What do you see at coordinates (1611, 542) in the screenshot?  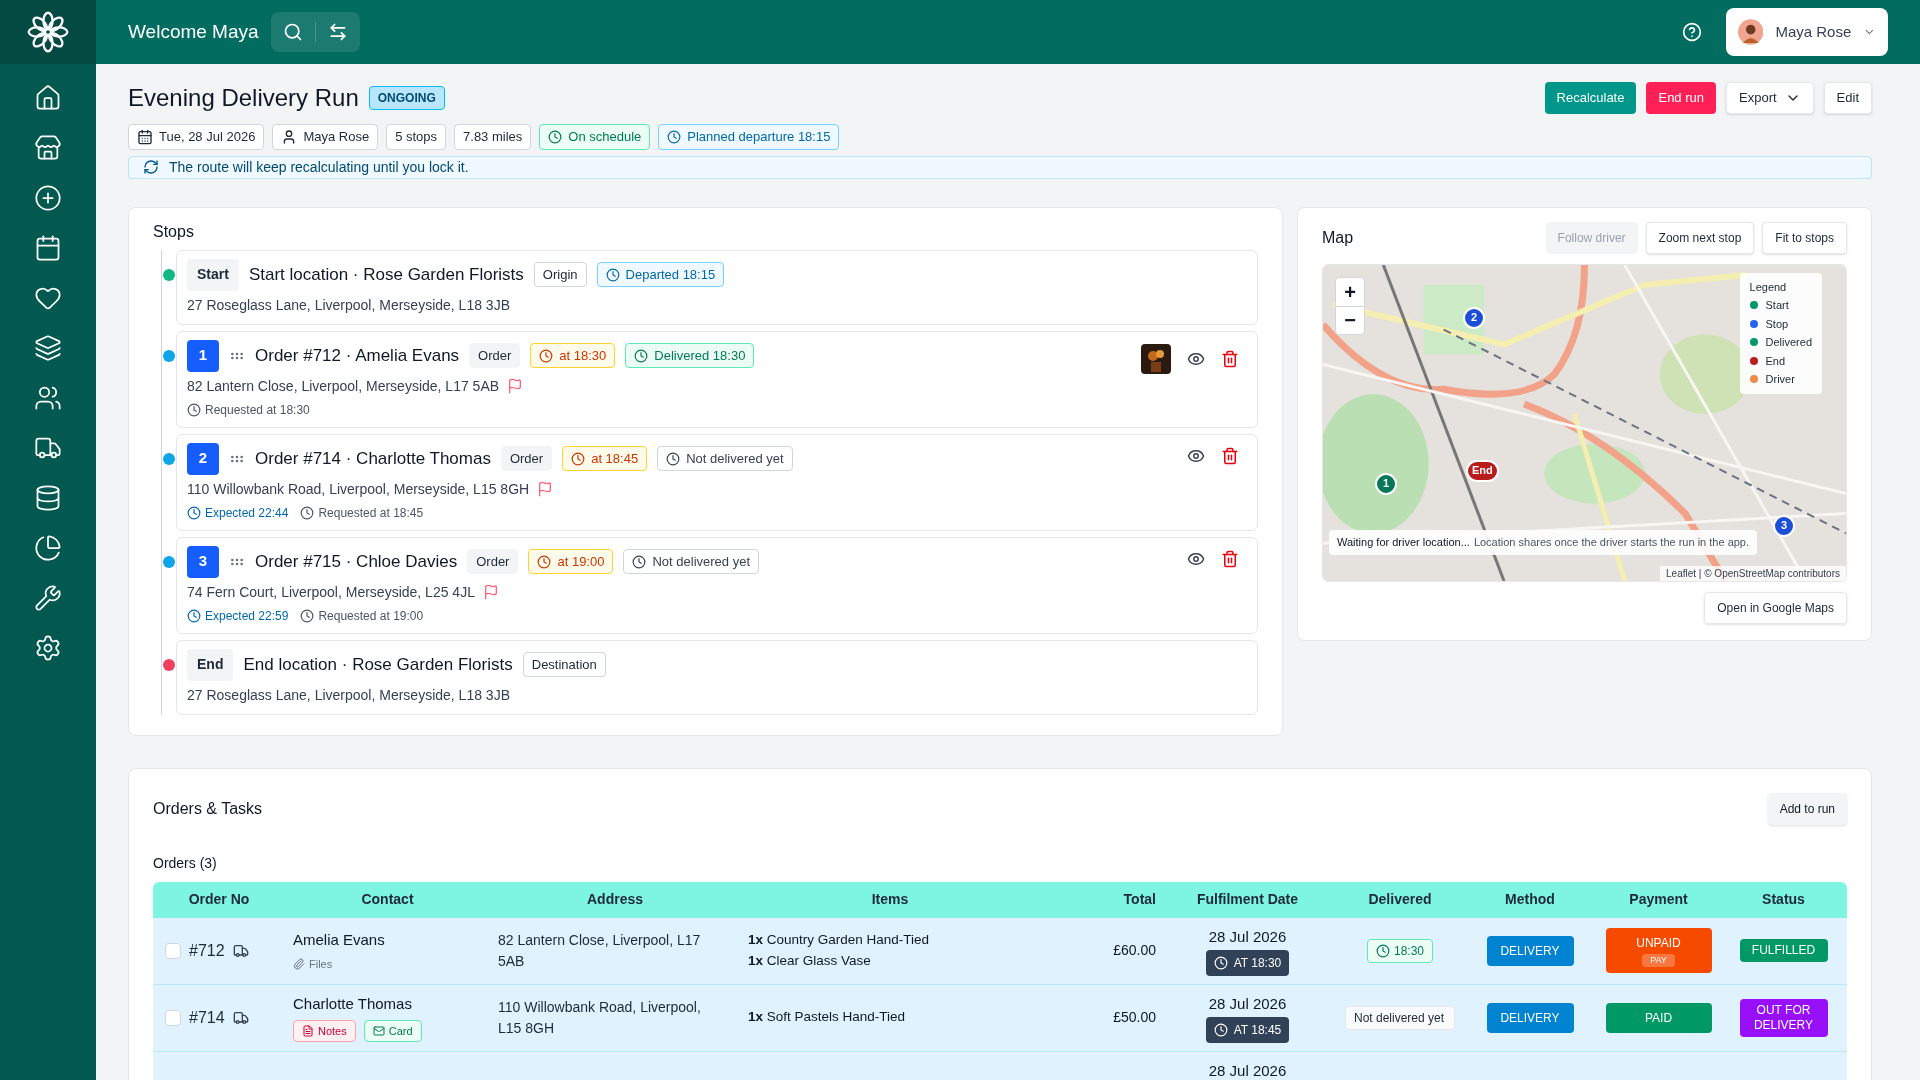 I see `notice-detail: Location shares once the driver starts the run in the app.` at bounding box center [1611, 542].